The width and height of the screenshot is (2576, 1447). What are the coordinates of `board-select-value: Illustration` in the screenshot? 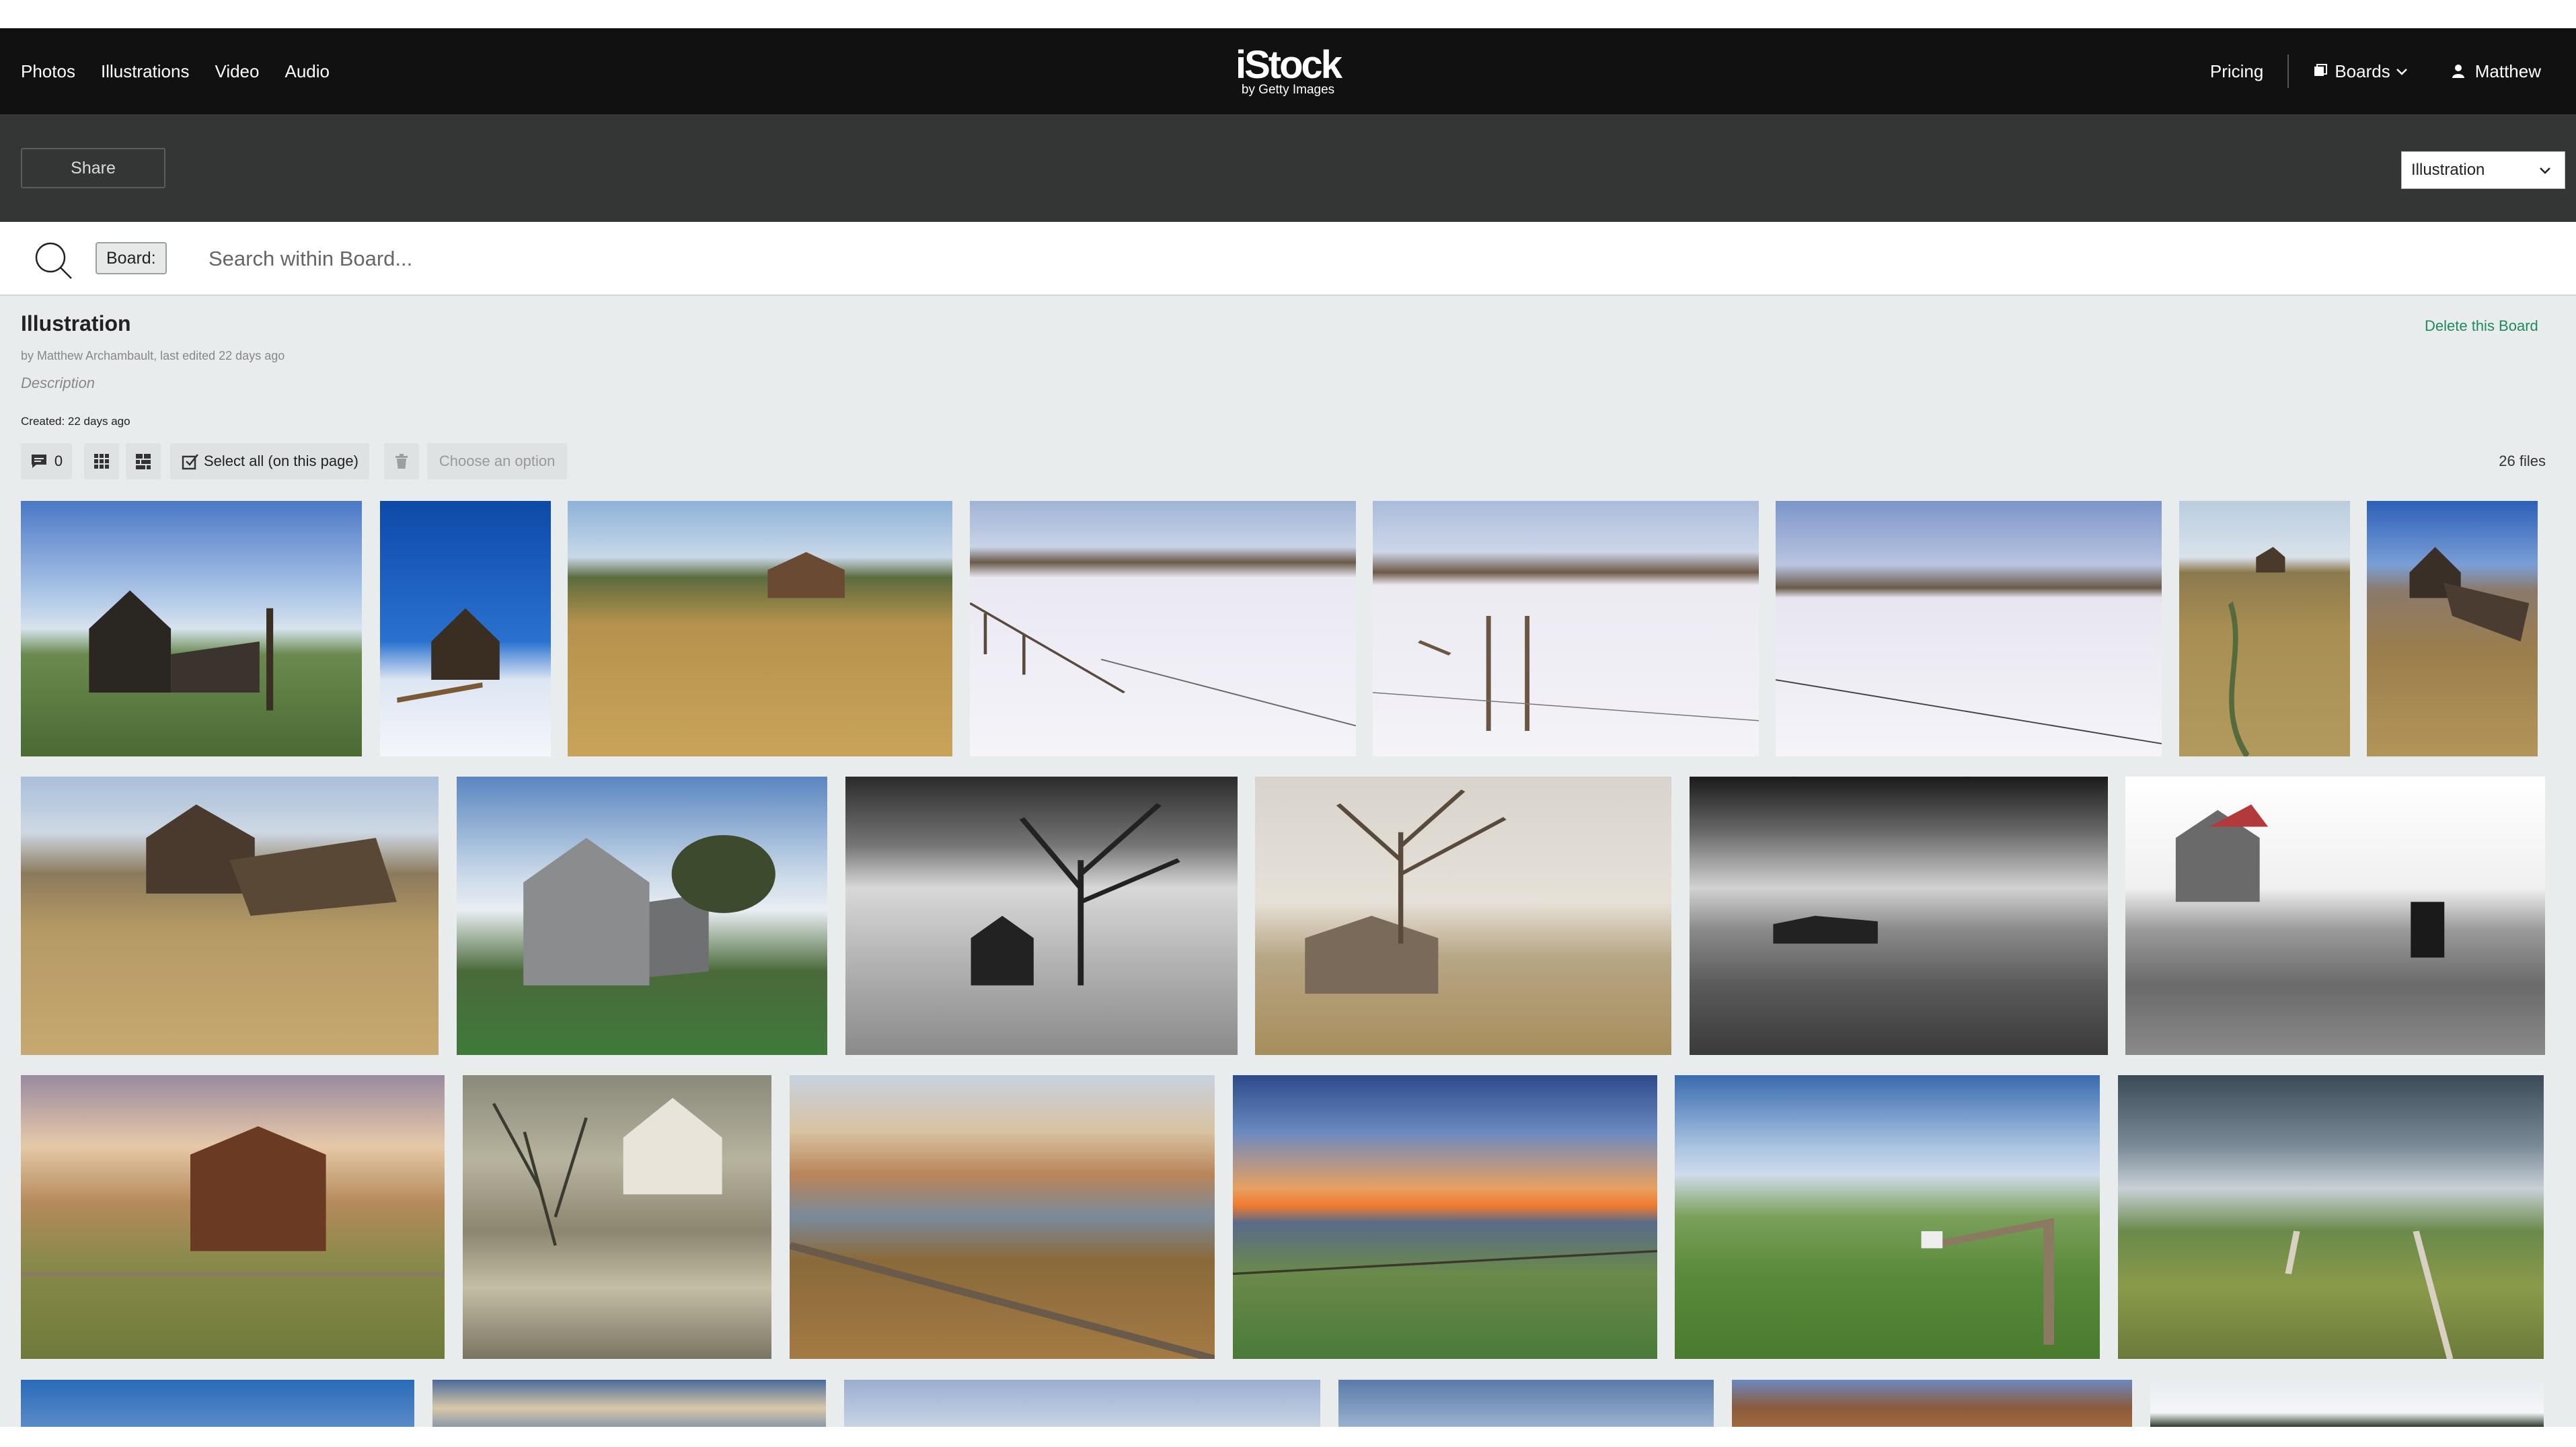 It's located at (2448, 170).